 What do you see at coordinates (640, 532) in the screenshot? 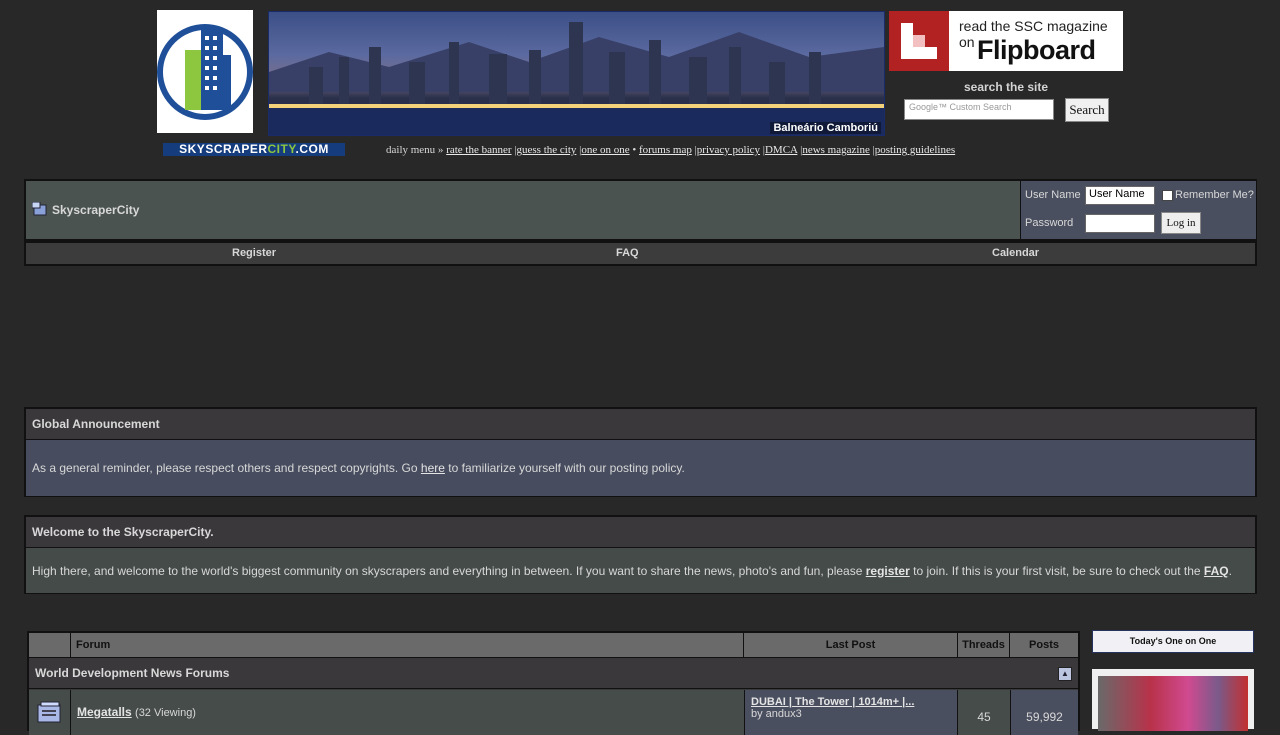
I see `welcome-title: Welcome to the SkyscraperCity.` at bounding box center [640, 532].